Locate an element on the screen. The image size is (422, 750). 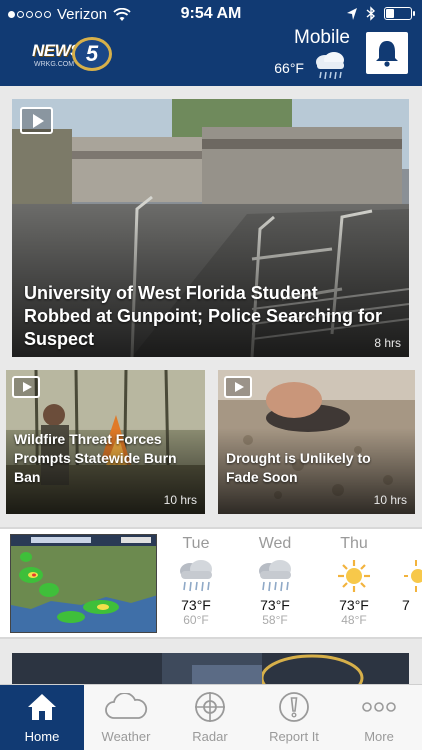
tab-bar: Home Weather Radar Report It More is located at coordinates (211, 717).